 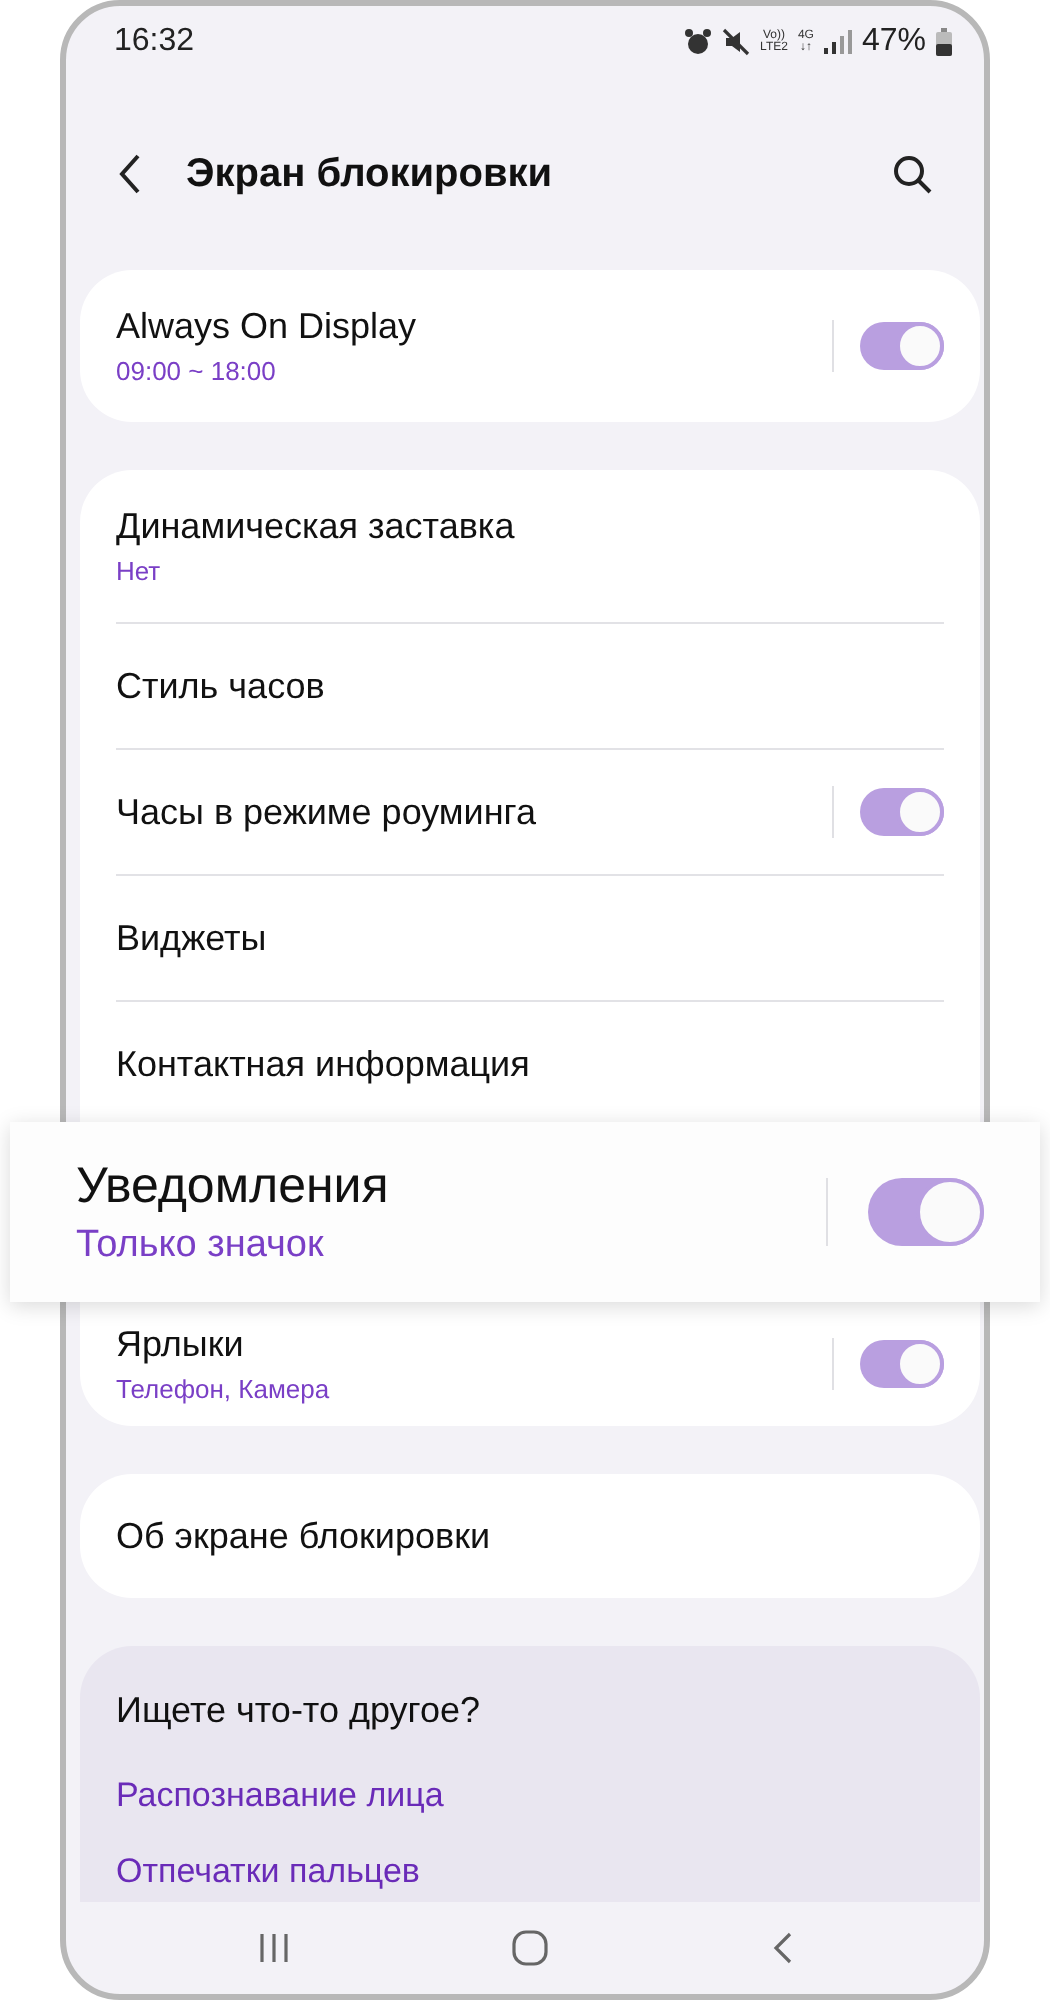 I want to click on search-icon, so click(x=912, y=174).